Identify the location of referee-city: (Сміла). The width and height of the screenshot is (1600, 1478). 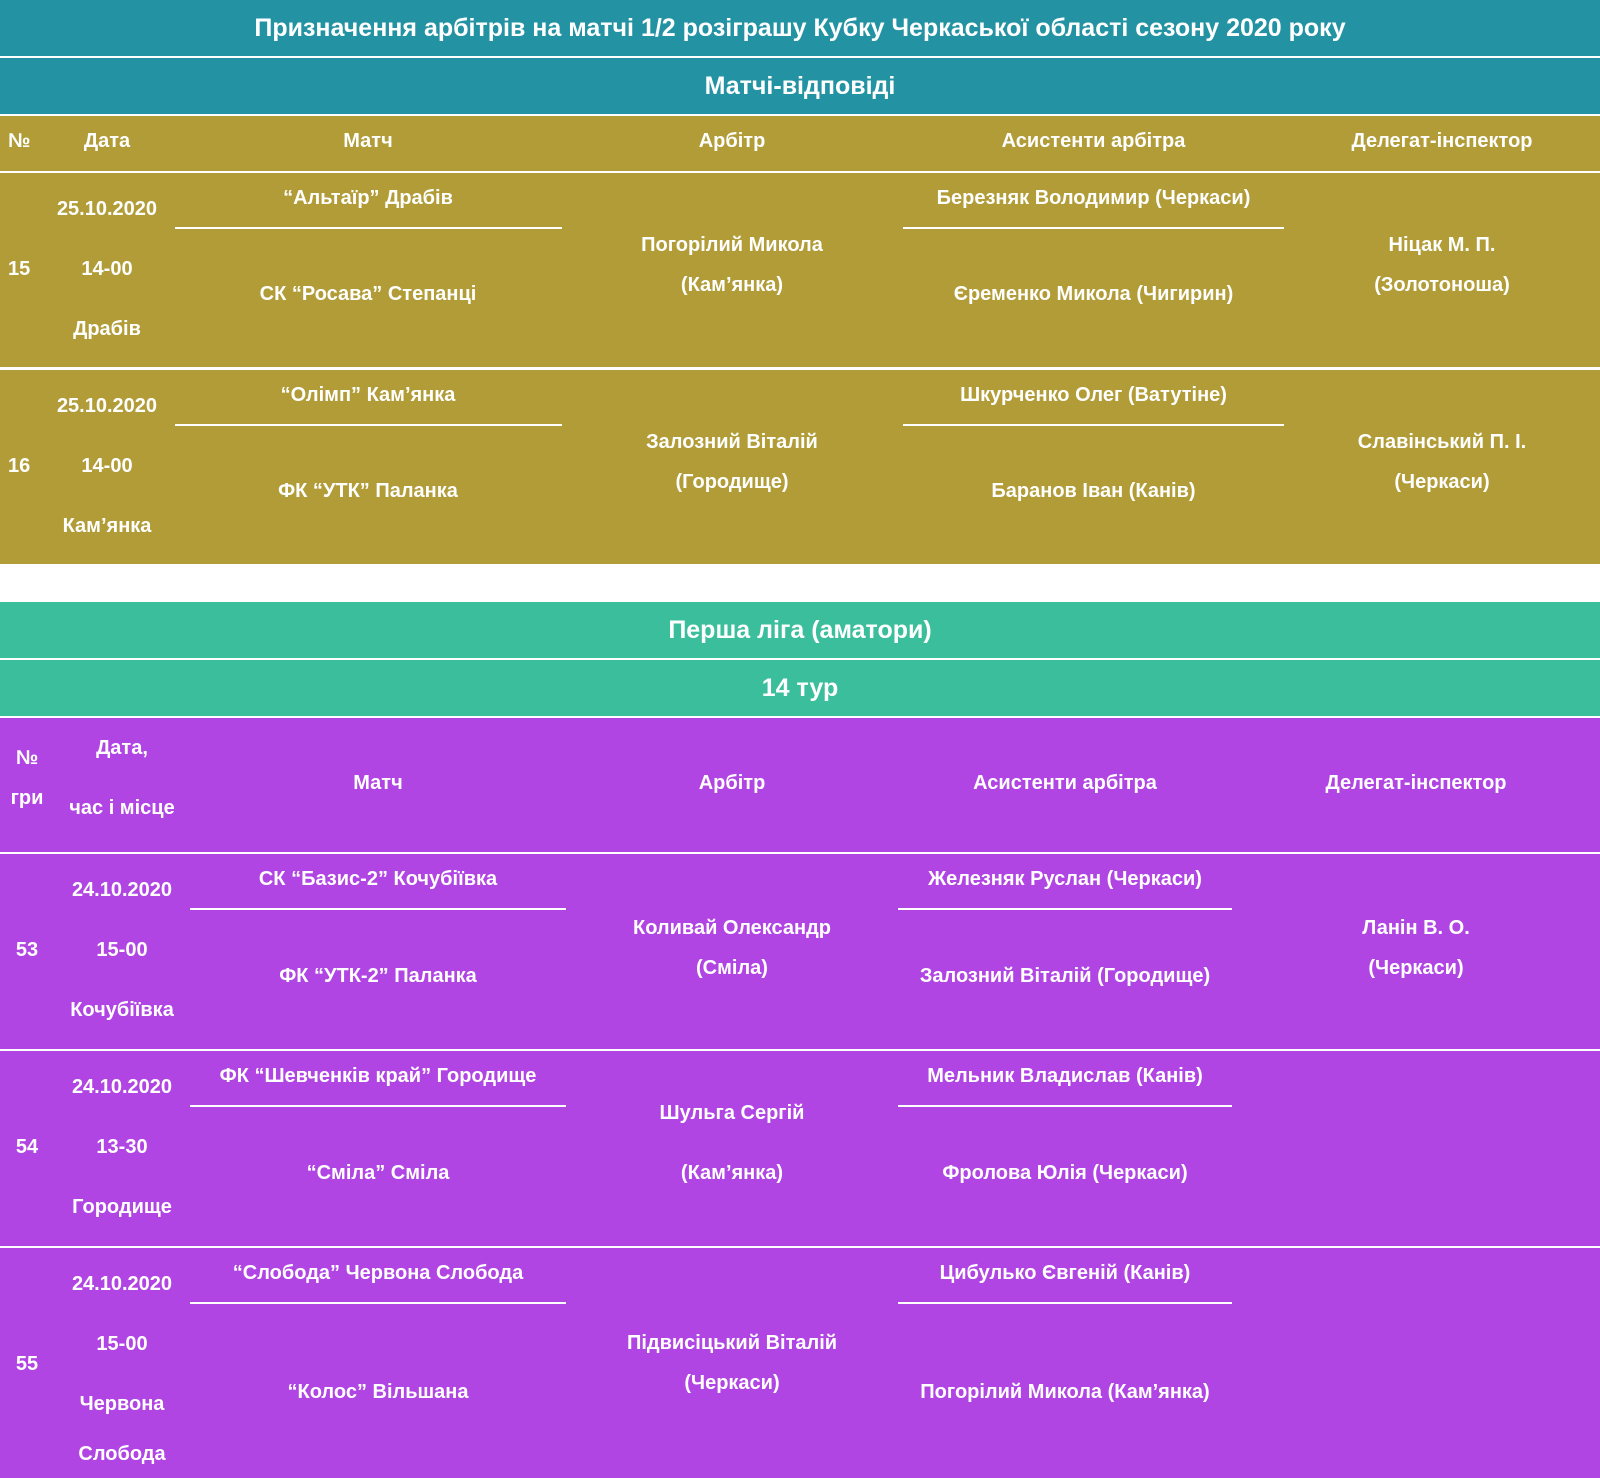
(732, 968).